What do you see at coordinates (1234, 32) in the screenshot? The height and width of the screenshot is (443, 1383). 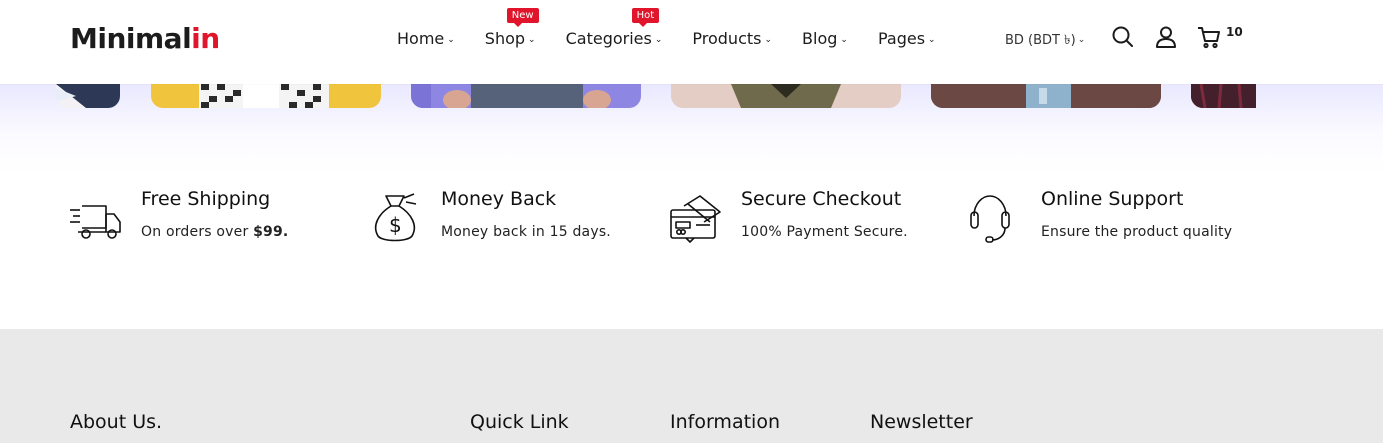 I see `cart-count-badge: 10` at bounding box center [1234, 32].